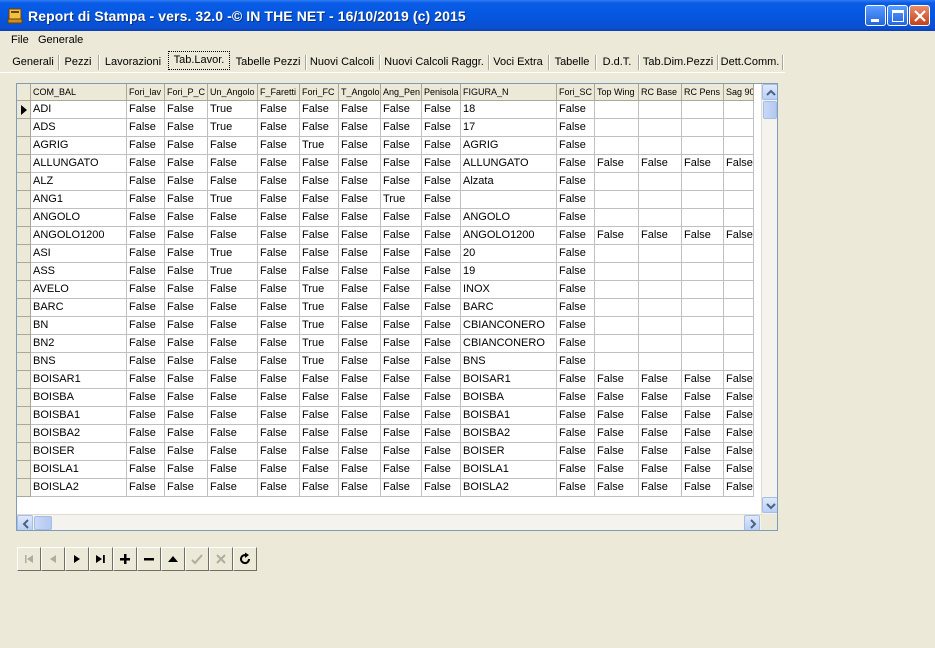 This screenshot has height=648, width=935. Describe the element at coordinates (29, 559) in the screenshot. I see `first-record-button` at that location.